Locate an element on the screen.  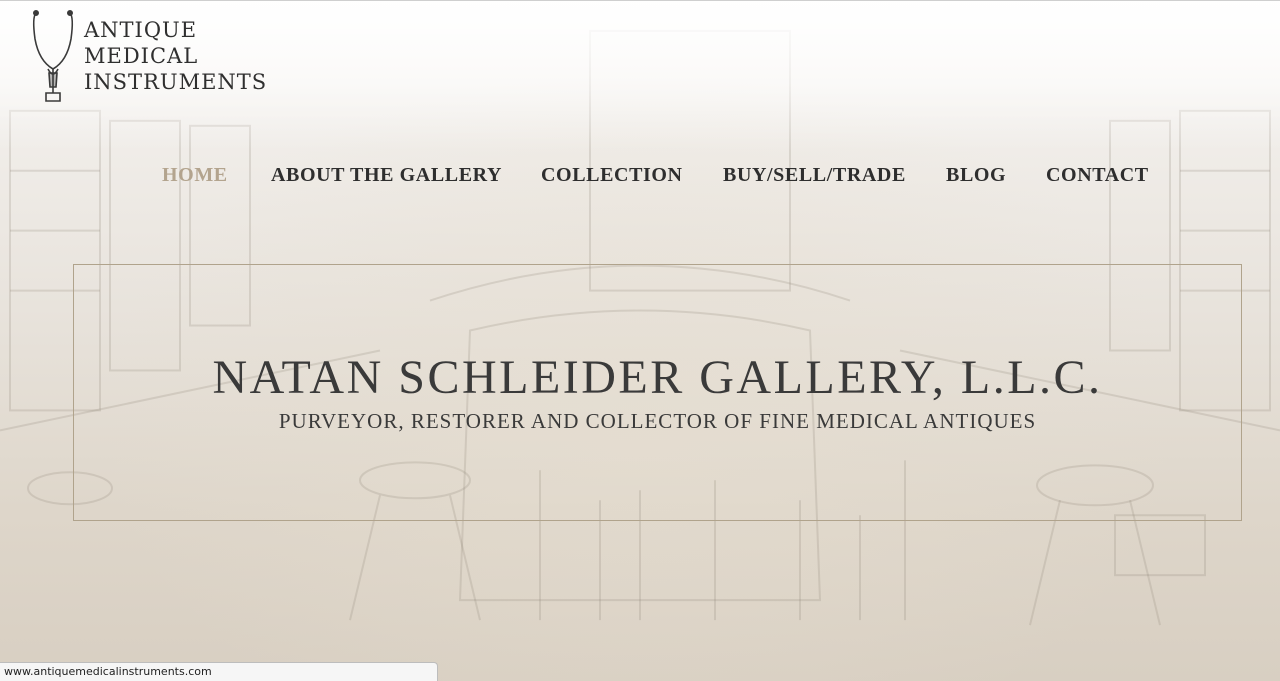
logo-line-1: ANTIQUE is located at coordinates (141, 30).